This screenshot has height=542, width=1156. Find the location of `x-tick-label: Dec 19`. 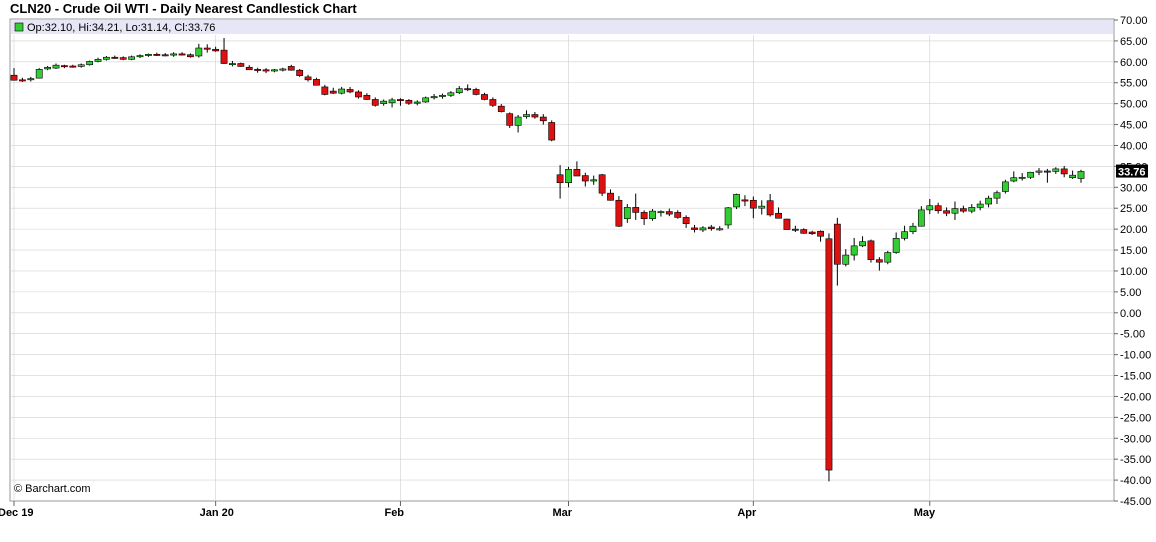

x-tick-label: Dec 19 is located at coordinates (16, 513).